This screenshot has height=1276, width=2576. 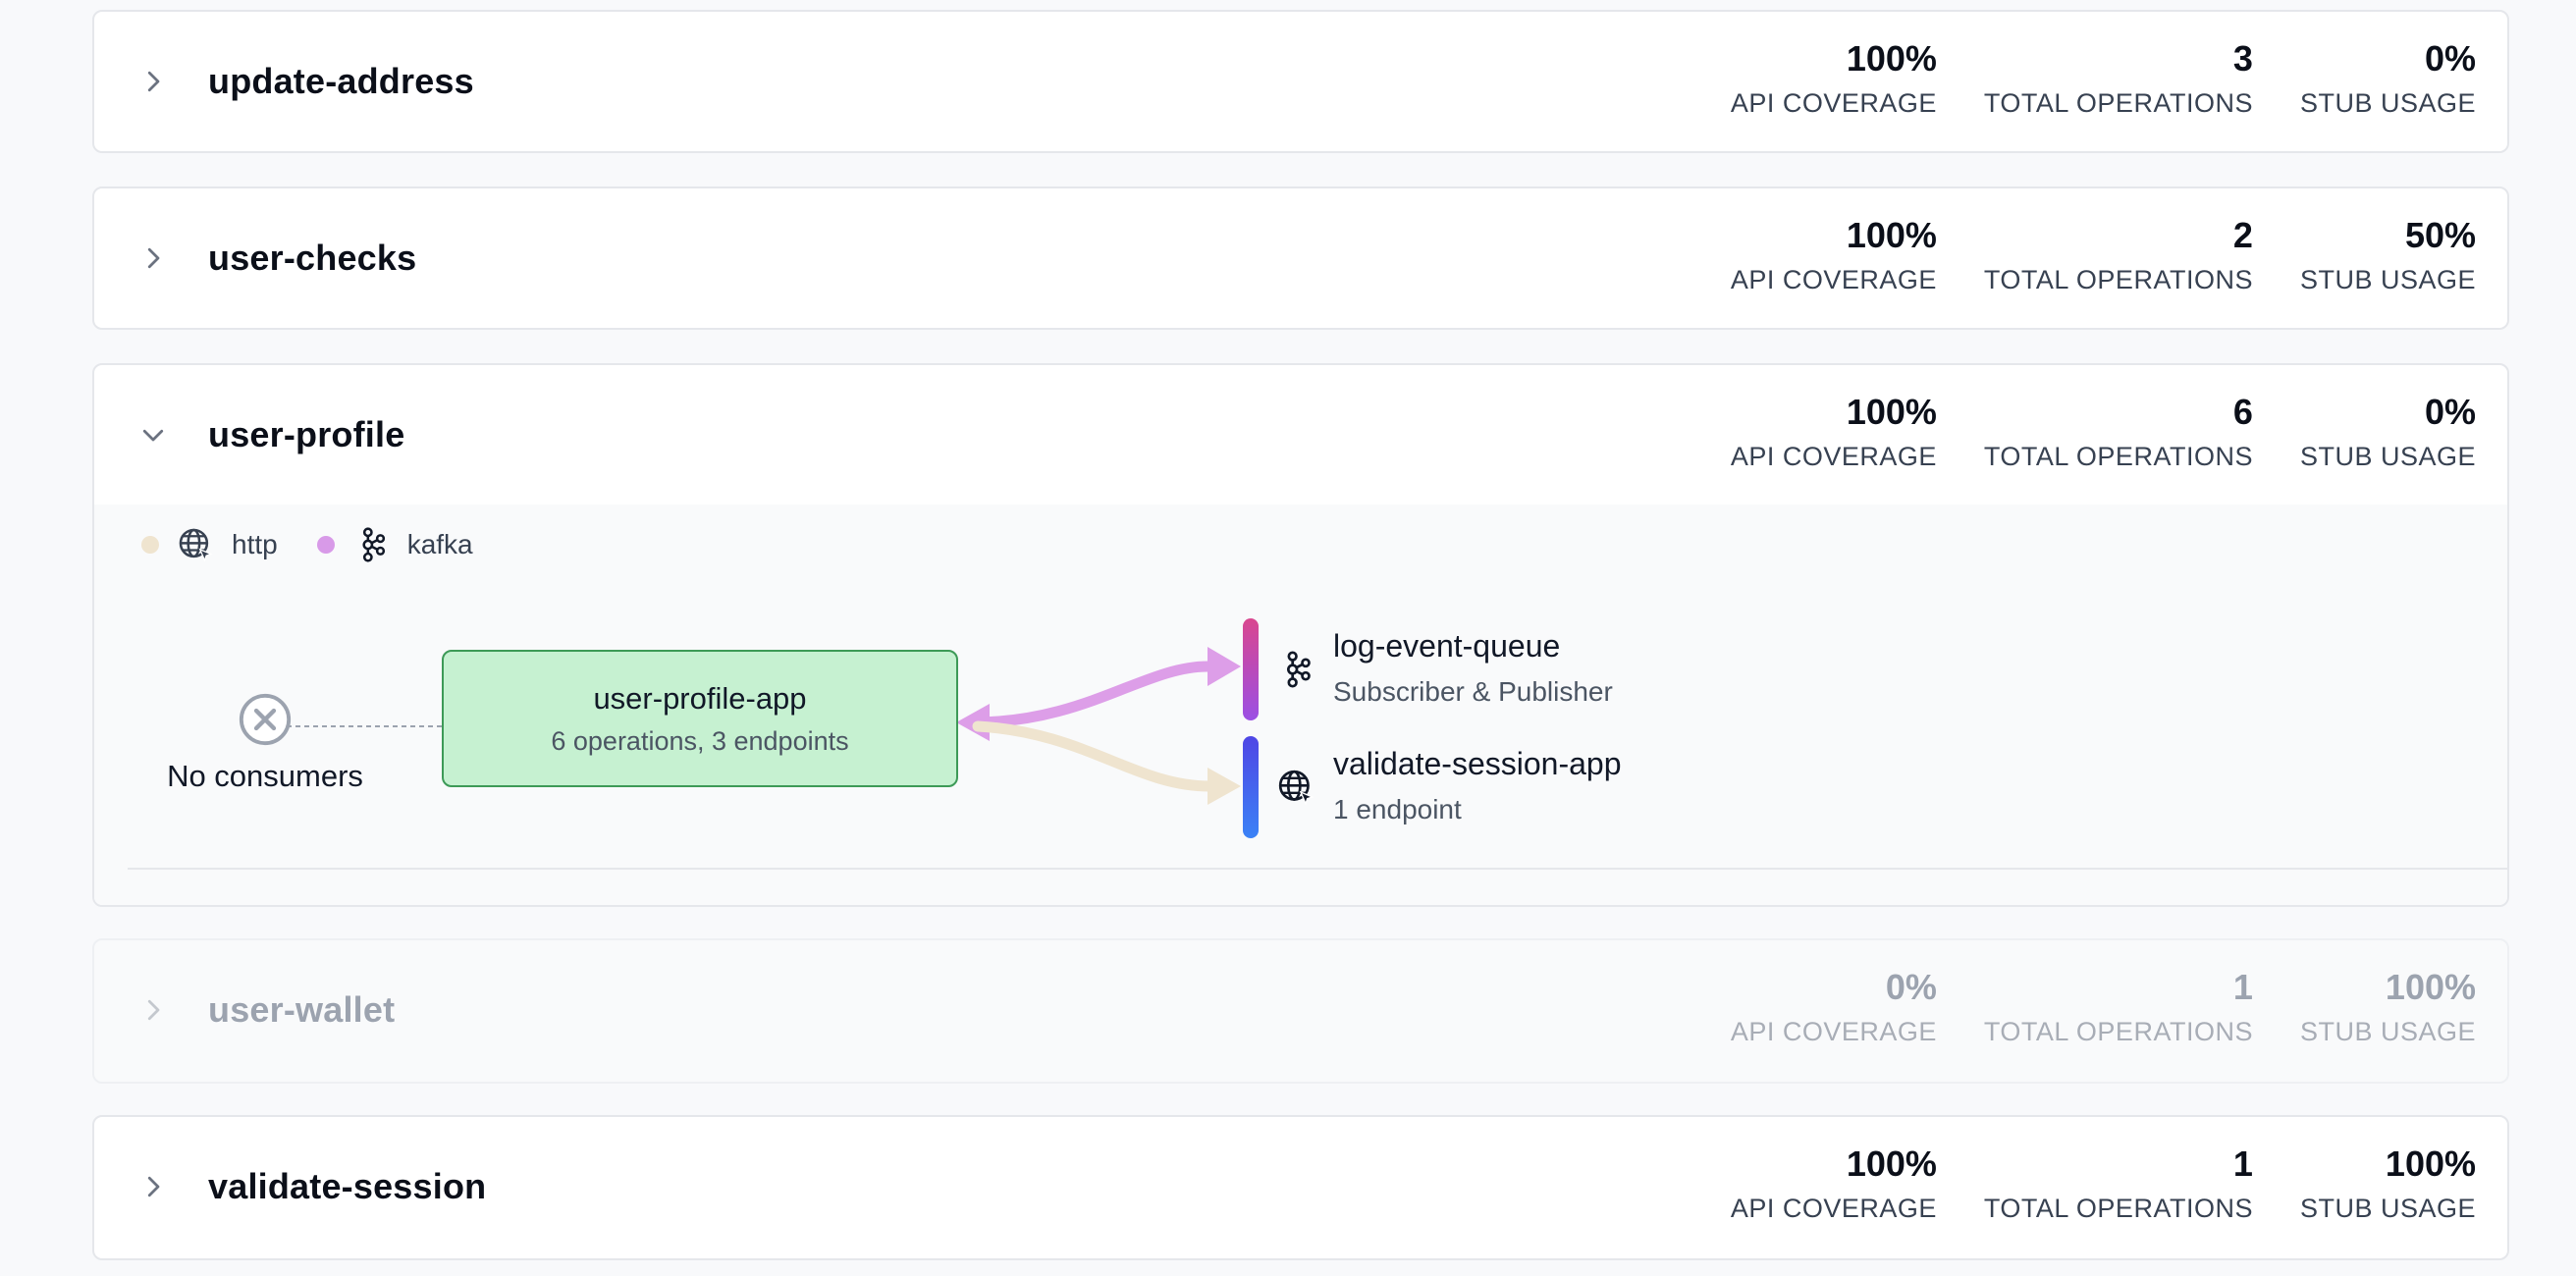 What do you see at coordinates (1397, 809) in the screenshot?
I see `dependency-subtitle: 1 endpoint` at bounding box center [1397, 809].